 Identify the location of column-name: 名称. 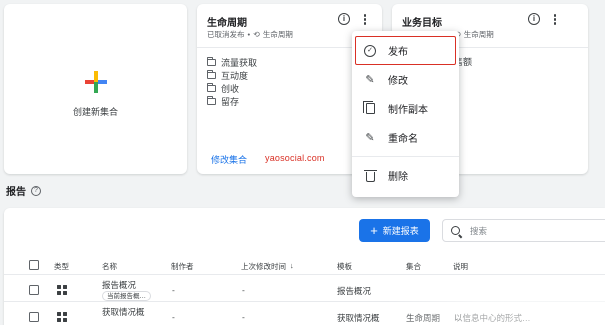
(109, 266).